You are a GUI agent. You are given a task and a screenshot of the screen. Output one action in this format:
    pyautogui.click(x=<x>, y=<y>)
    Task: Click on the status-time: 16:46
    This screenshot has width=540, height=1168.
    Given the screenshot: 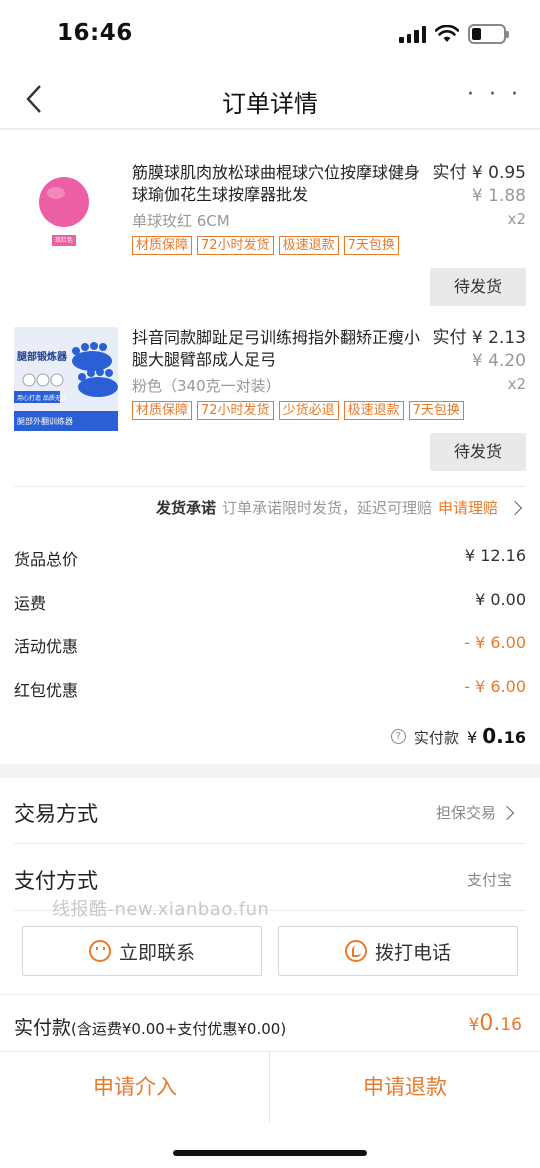 What is the action you would take?
    pyautogui.click(x=95, y=33)
    